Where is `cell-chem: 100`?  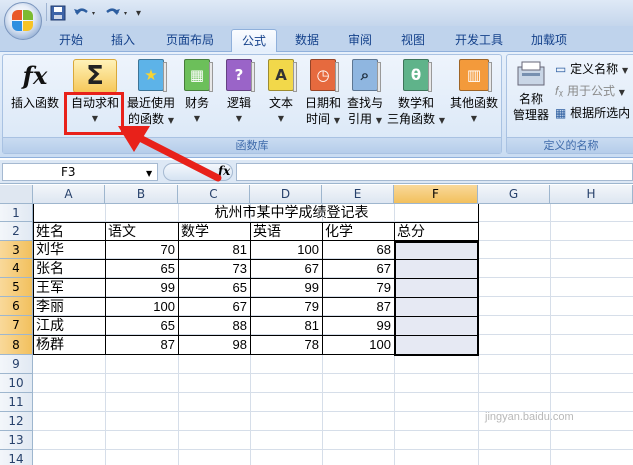
cell-chem: 100 is located at coordinates (357, 345).